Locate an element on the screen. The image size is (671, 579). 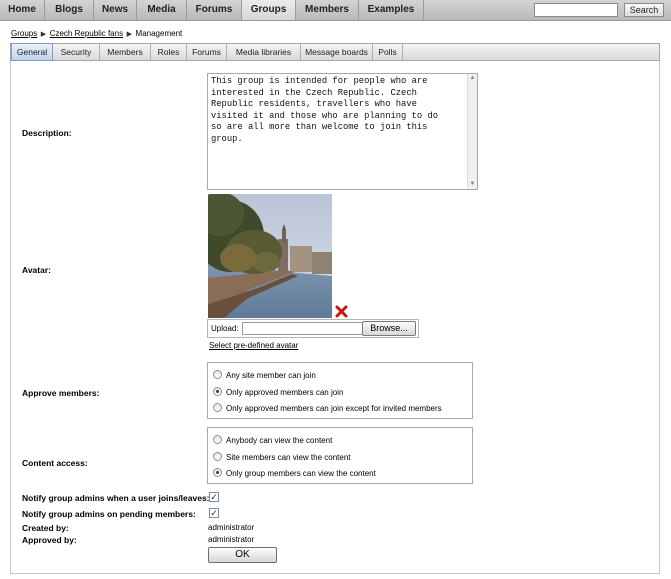
content-option-anybody: Anybody can view the content is located at coordinates (272, 441).